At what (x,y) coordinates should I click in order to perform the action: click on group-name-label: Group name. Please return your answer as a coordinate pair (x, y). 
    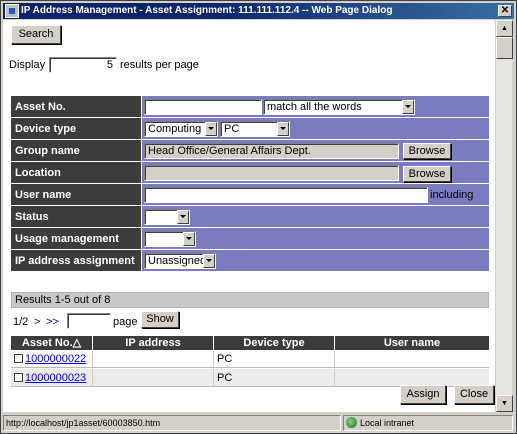
    Looking at the image, I should click on (76, 151).